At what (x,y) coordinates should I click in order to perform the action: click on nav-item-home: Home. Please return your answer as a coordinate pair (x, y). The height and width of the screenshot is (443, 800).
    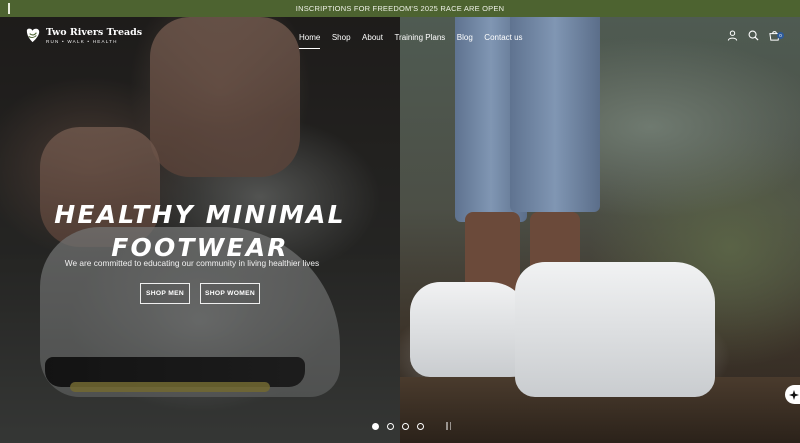
    Looking at the image, I should click on (310, 40).